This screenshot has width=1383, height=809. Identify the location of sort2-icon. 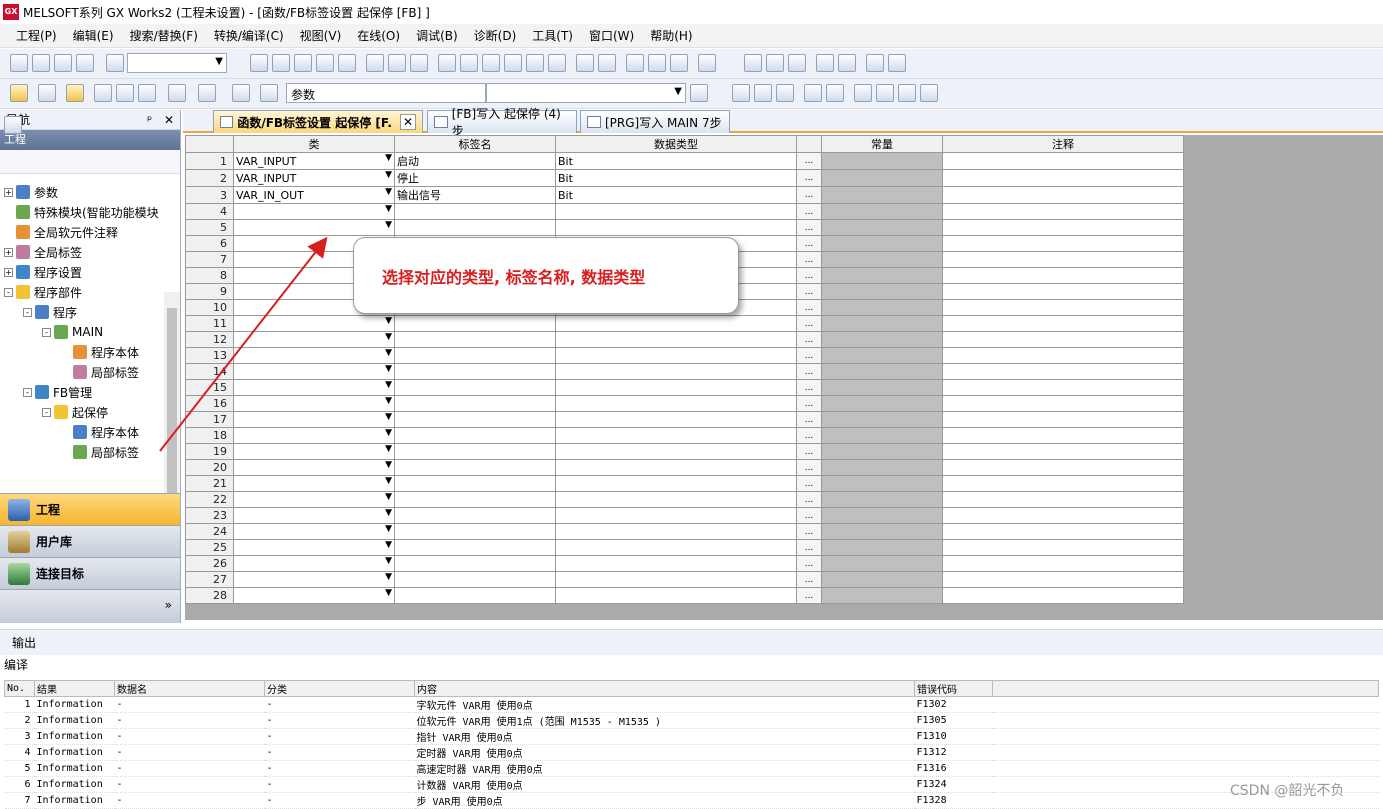
(835, 93).